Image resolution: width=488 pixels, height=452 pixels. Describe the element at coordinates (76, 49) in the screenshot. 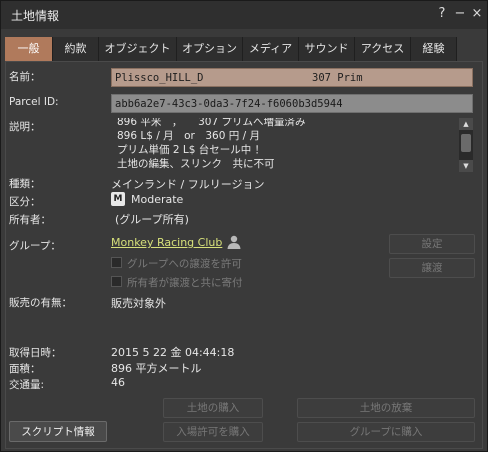

I see `tab-covenant: 約款` at that location.